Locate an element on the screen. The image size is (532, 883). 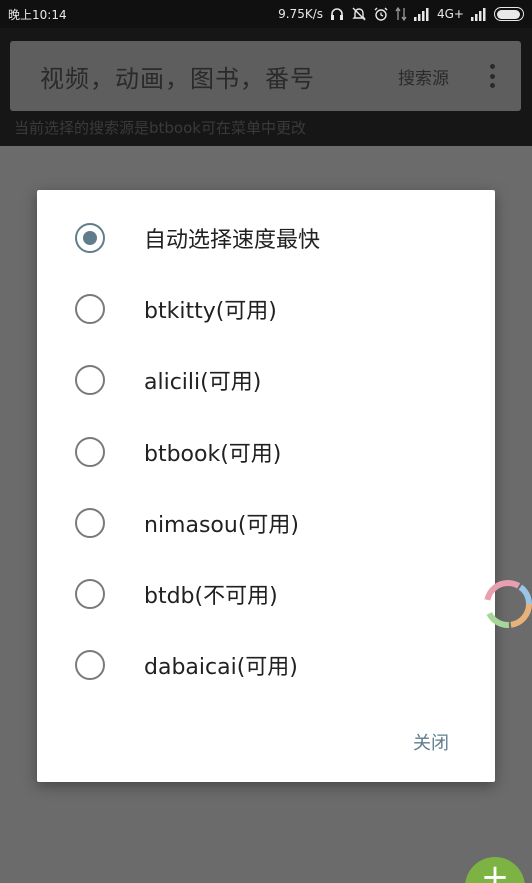
search-source-button: 搜索源 is located at coordinates (423, 76).